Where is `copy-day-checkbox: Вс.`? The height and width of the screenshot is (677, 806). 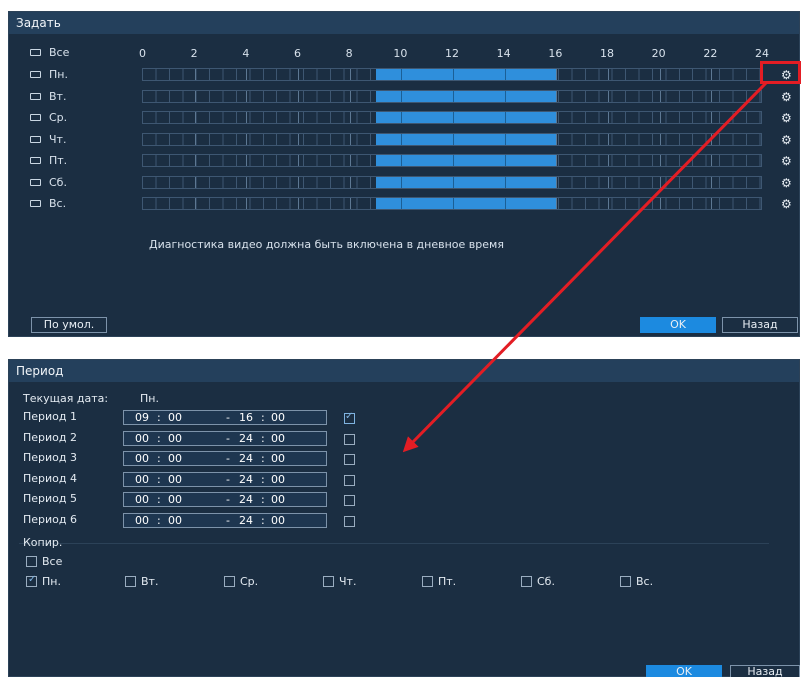
copy-day-checkbox: Вс. is located at coordinates (636, 581).